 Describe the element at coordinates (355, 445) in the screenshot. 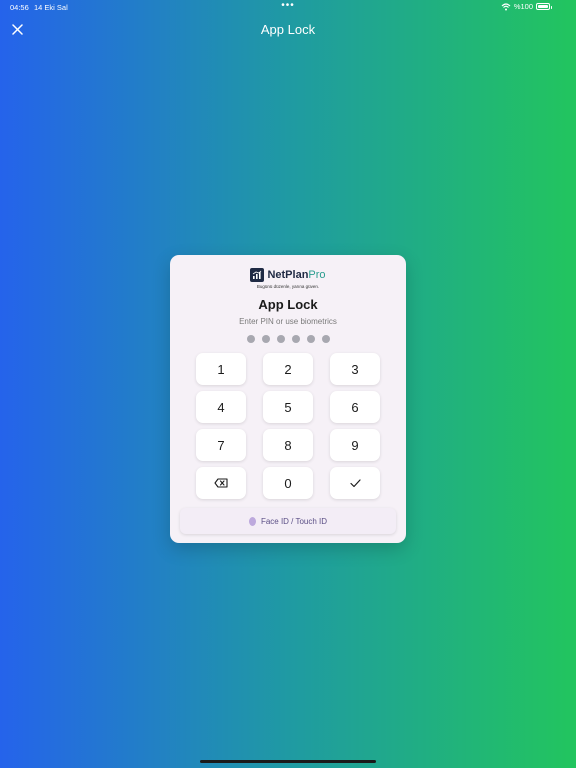

I see `key-9: 9` at that location.